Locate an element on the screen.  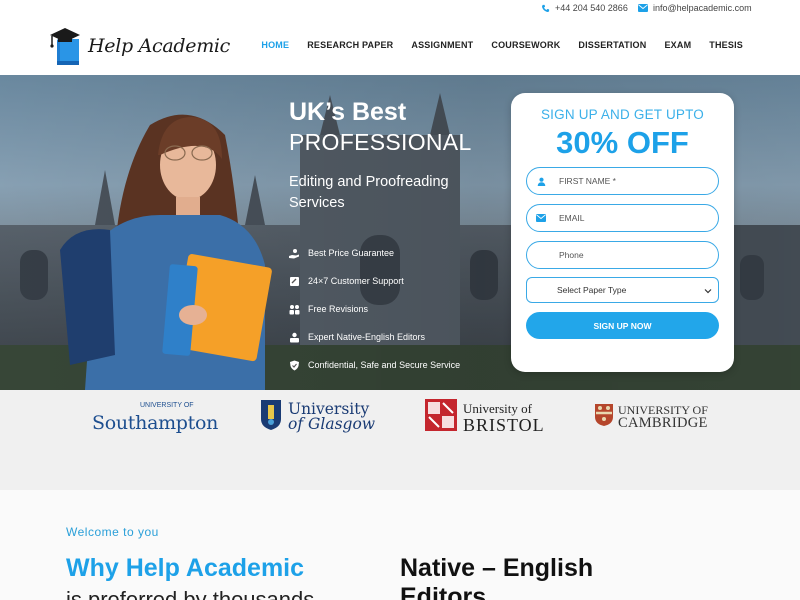
bristol-logo: University of BRISTOL is located at coordinates (485, 417).